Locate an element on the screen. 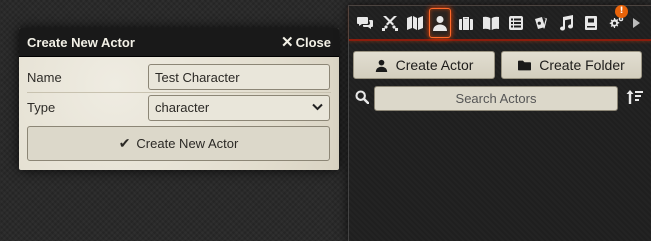  create-folder-label: Create Folder is located at coordinates (582, 65).